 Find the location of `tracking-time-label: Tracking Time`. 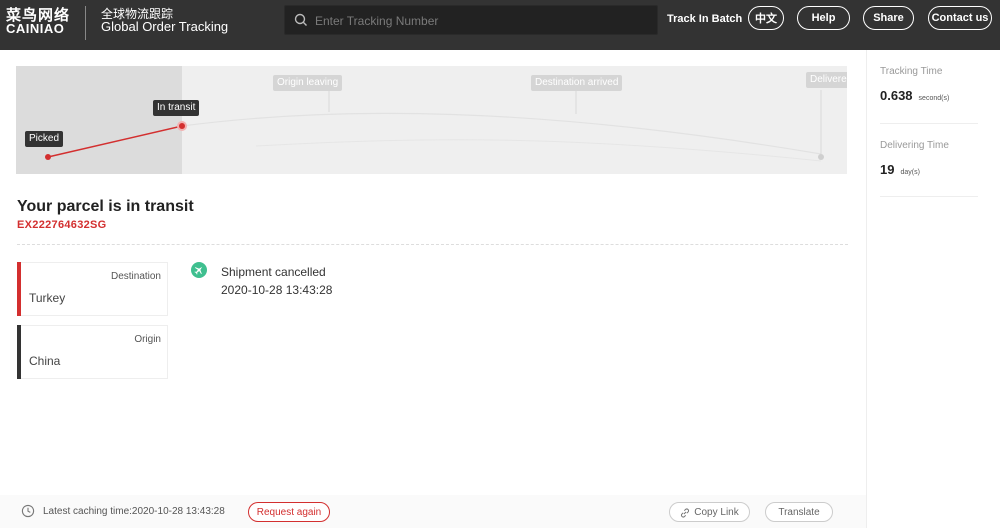

tracking-time-label: Tracking Time is located at coordinates (911, 71).